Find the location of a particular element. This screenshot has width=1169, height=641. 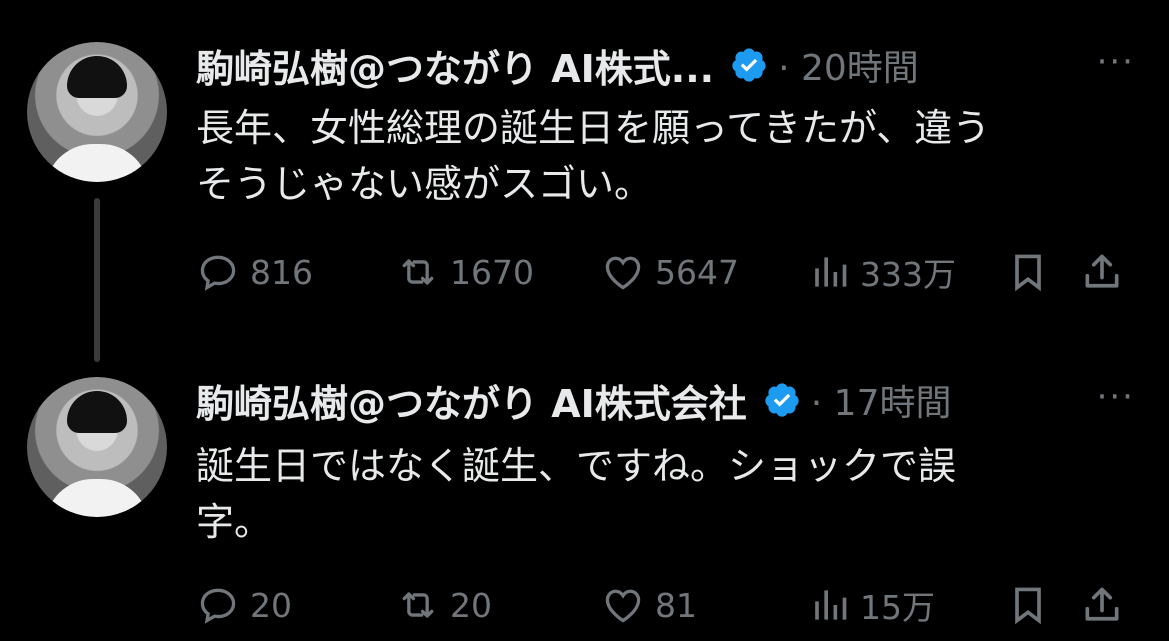

reply-button: 20 is located at coordinates (296, 605).